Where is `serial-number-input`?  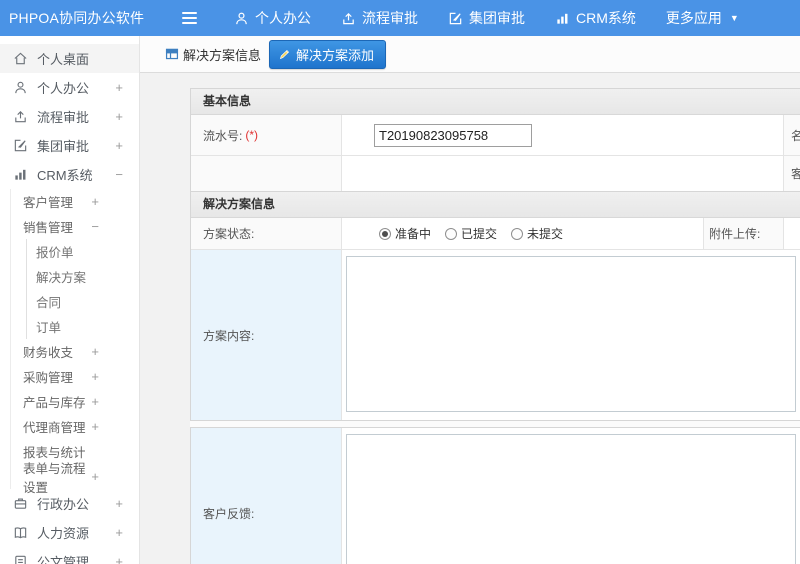
serial-number-input is located at coordinates (453, 135).